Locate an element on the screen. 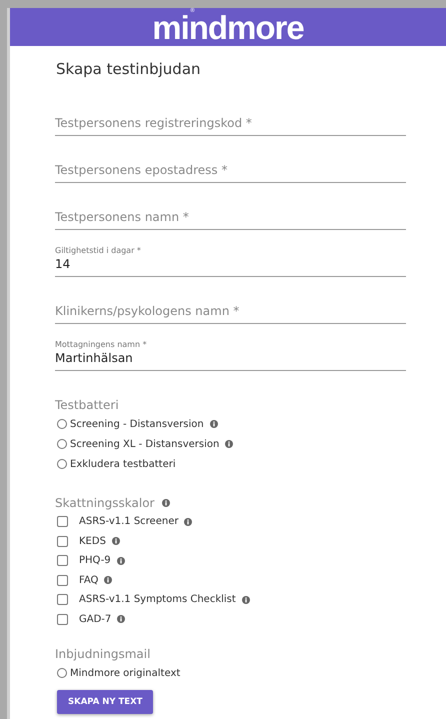 Image resolution: width=446 pixels, height=719 pixels. checkbox-label: GAD-7 is located at coordinates (95, 619).